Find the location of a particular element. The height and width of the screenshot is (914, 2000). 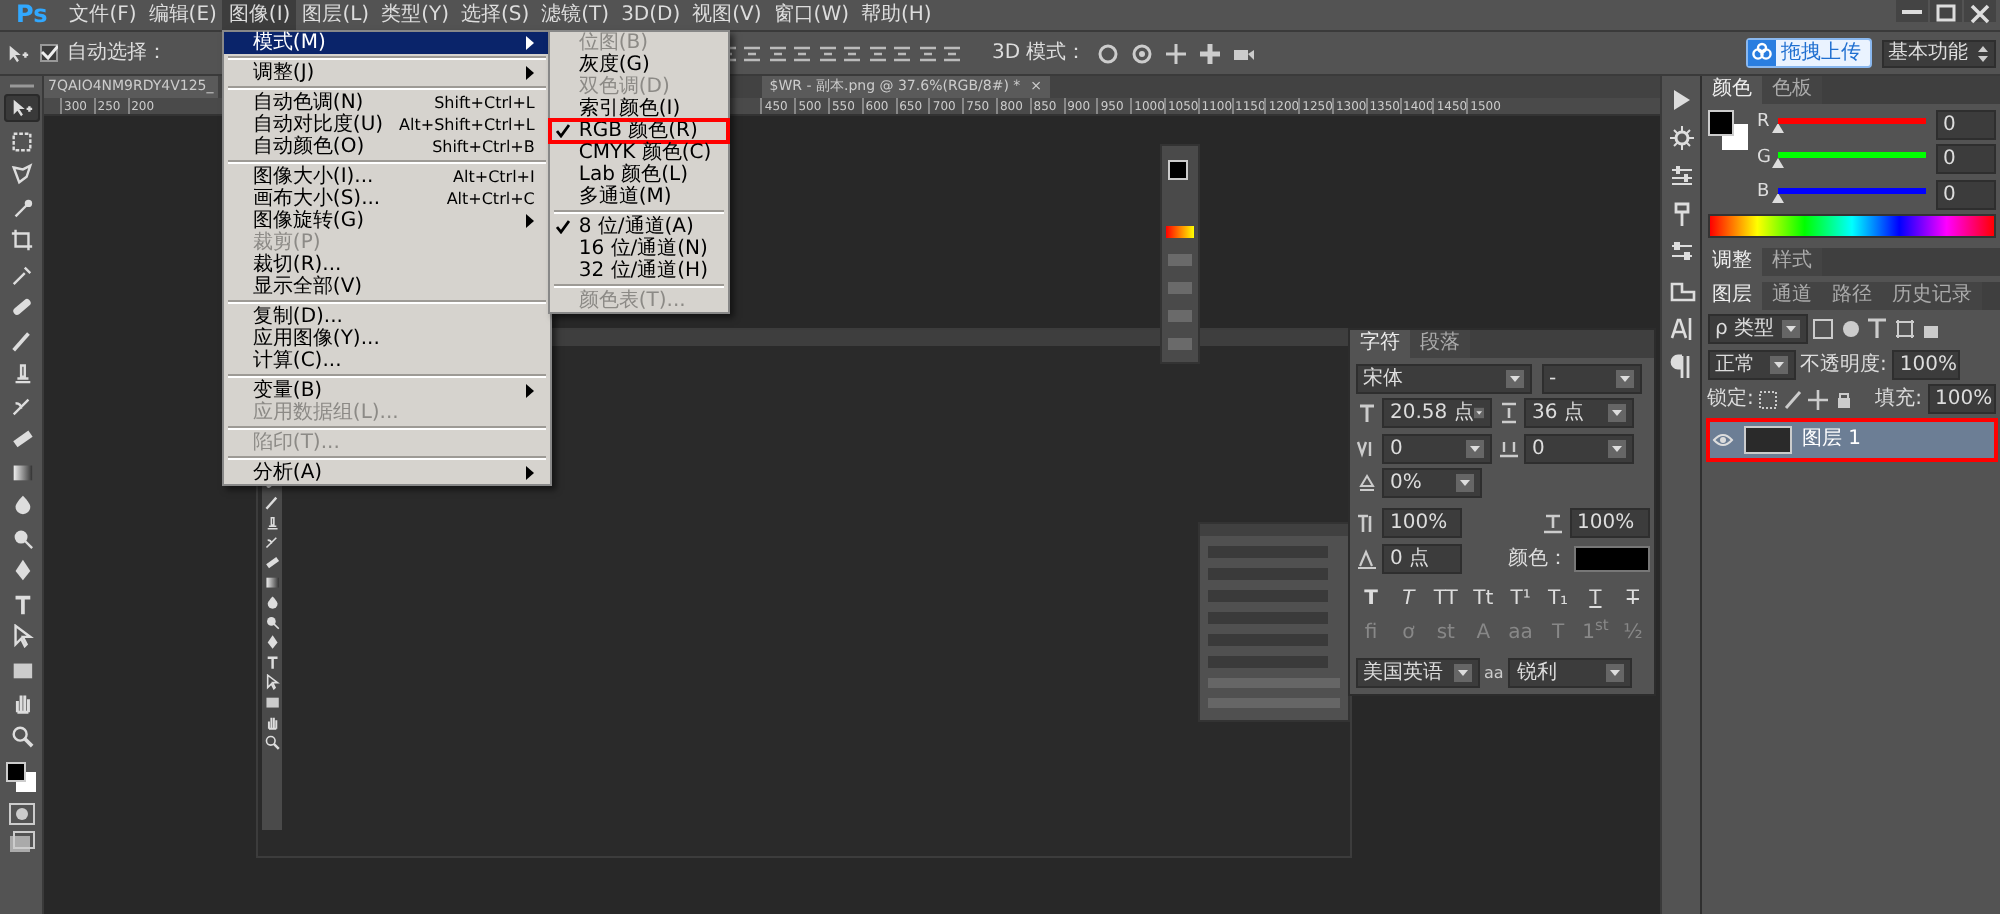

upload-button: 拖拽上传 is located at coordinates (1808, 53).